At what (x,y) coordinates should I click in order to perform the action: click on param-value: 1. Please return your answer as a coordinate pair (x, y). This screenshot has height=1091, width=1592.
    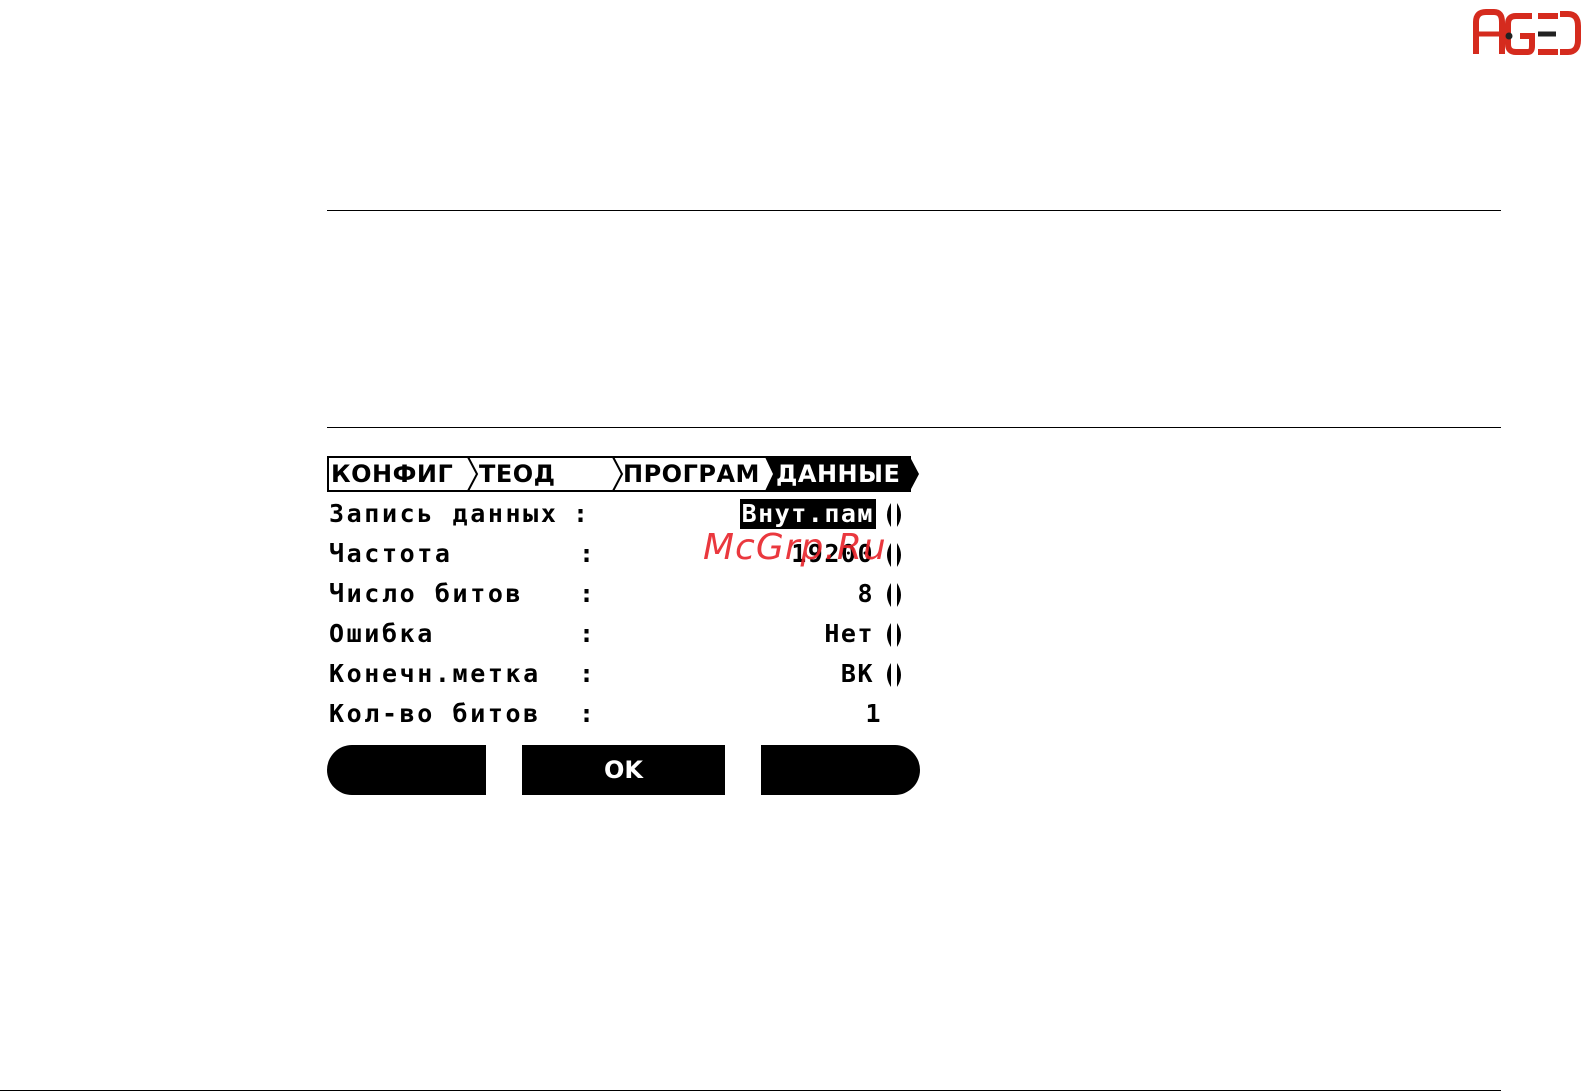
    Looking at the image, I should click on (873, 713).